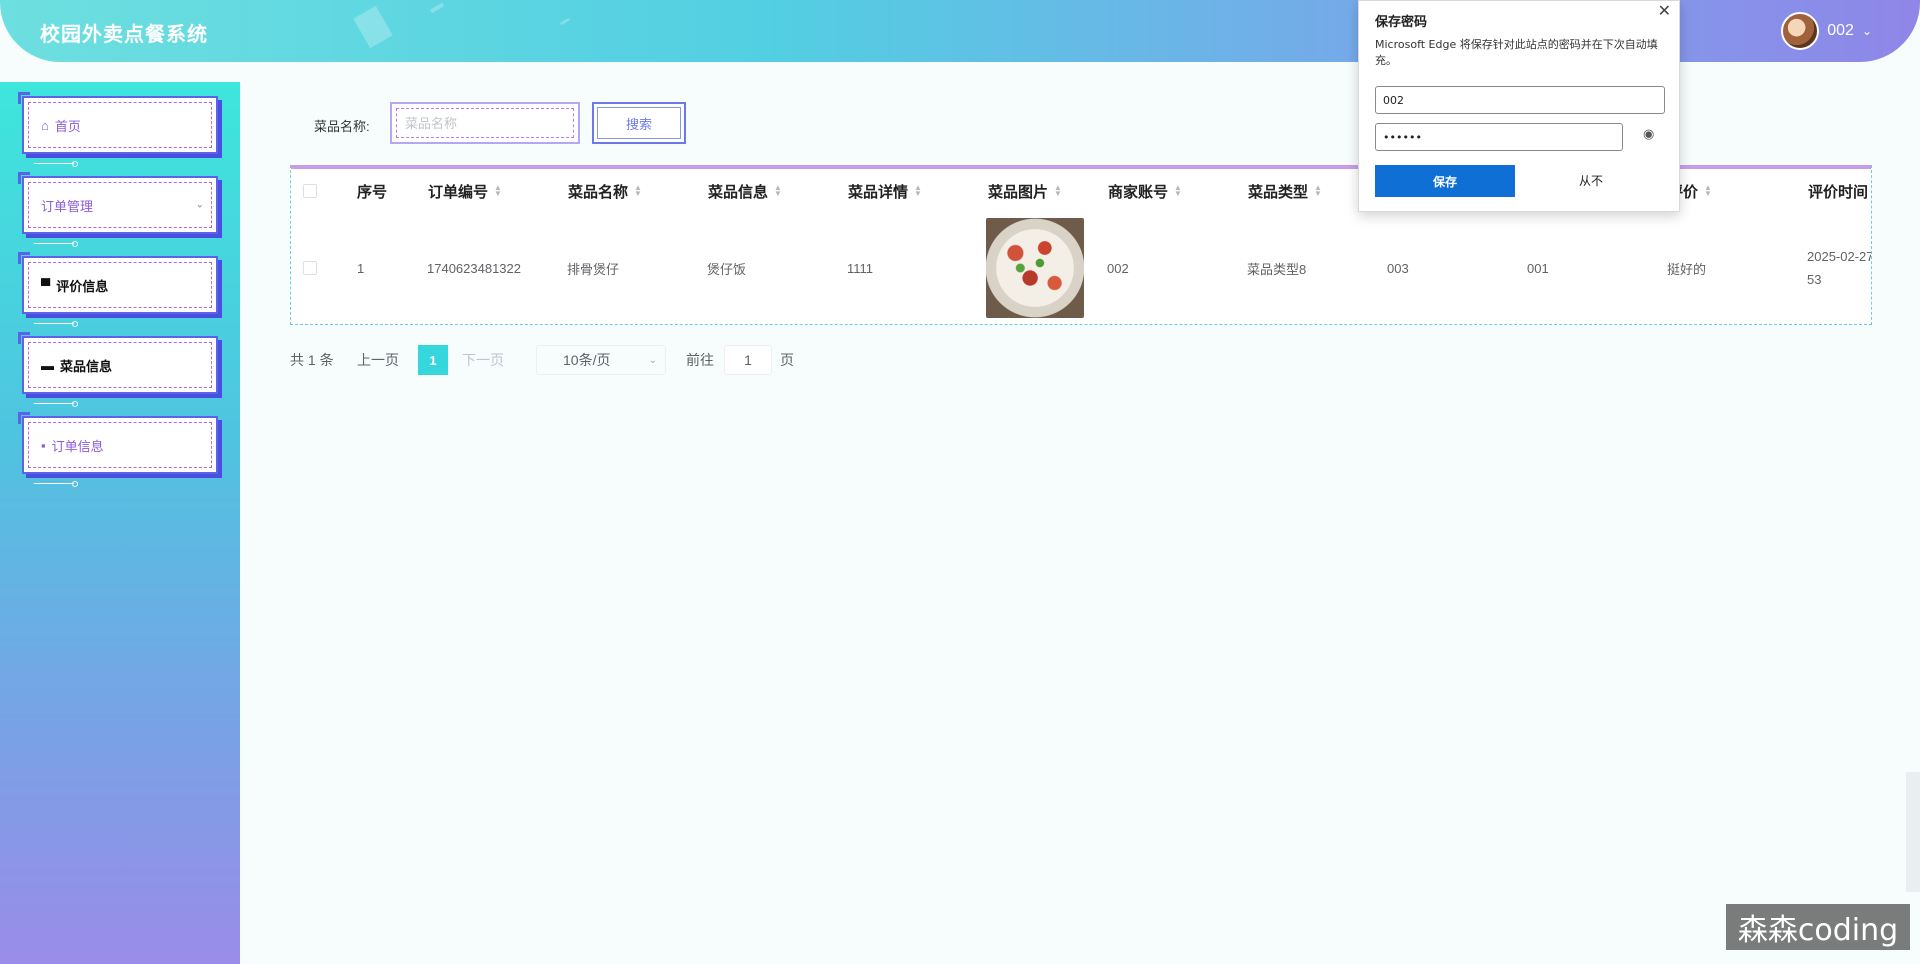  I want to click on sidebar-item-label: 订单管理, so click(67, 206).